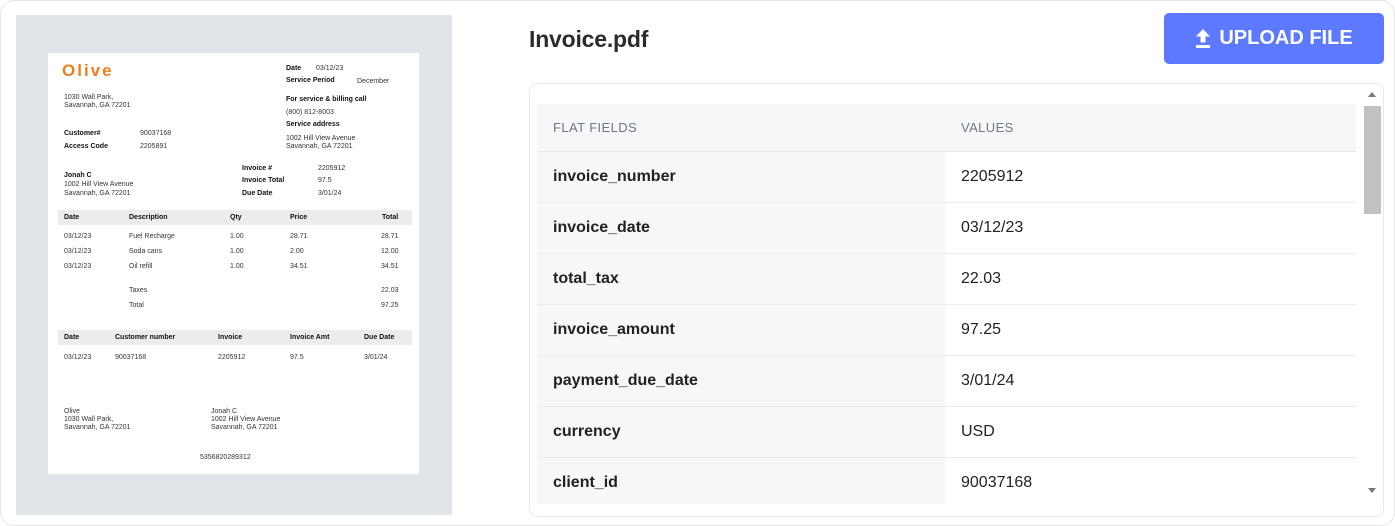  I want to click on items-header-qty: Qty, so click(236, 217).